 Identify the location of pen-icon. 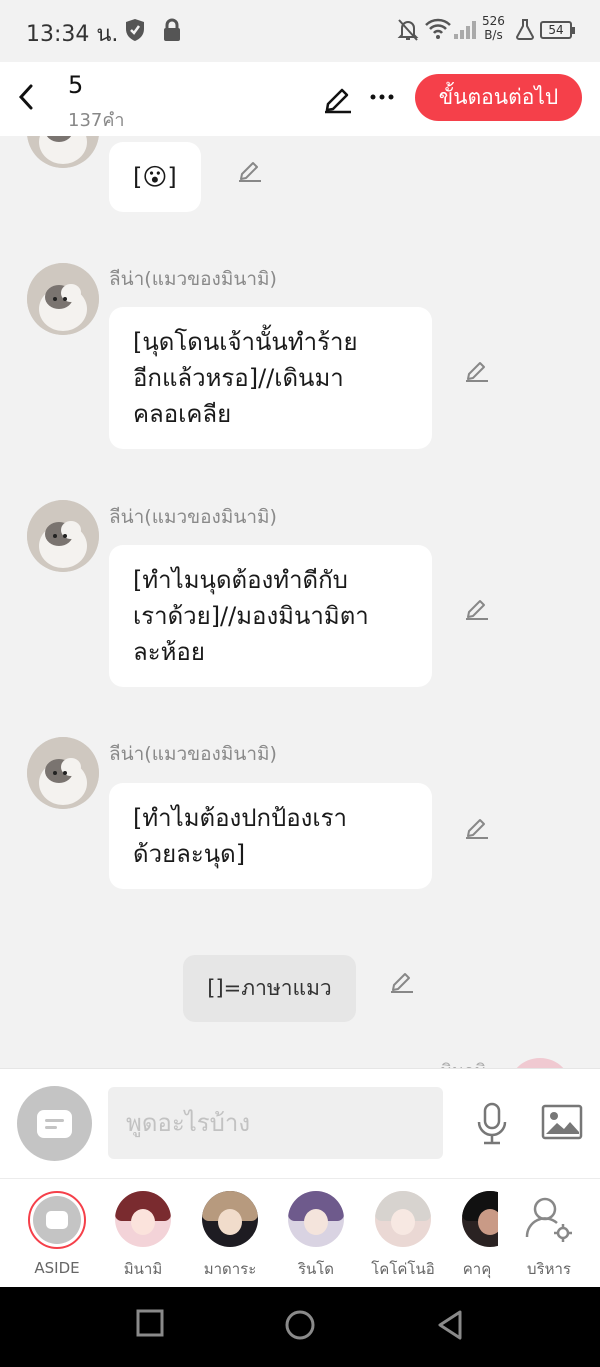
(338, 100).